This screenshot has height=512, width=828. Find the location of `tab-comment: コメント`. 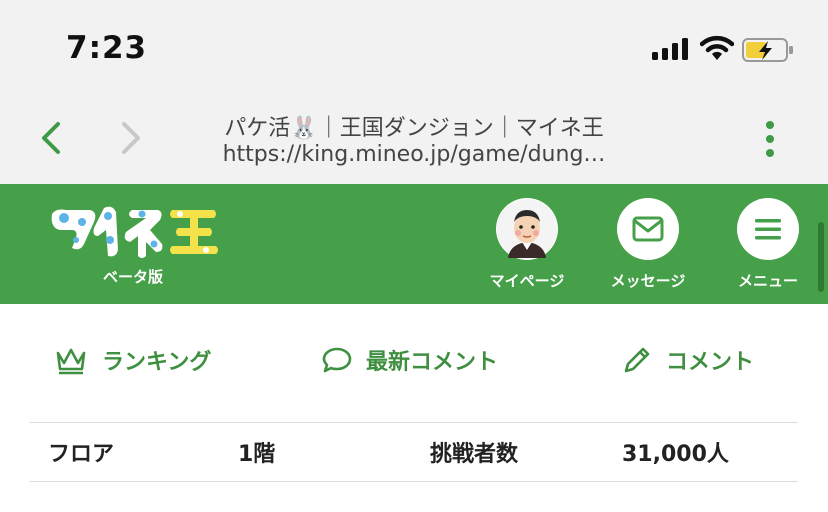

tab-comment: コメント is located at coordinates (688, 360).